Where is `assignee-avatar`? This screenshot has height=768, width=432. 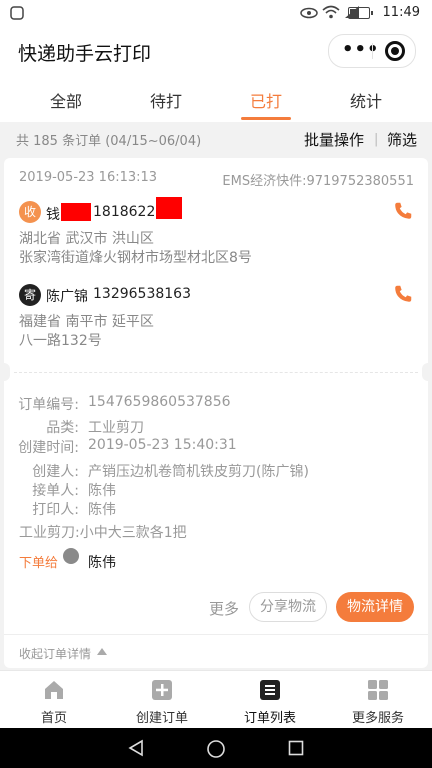 assignee-avatar is located at coordinates (71, 556).